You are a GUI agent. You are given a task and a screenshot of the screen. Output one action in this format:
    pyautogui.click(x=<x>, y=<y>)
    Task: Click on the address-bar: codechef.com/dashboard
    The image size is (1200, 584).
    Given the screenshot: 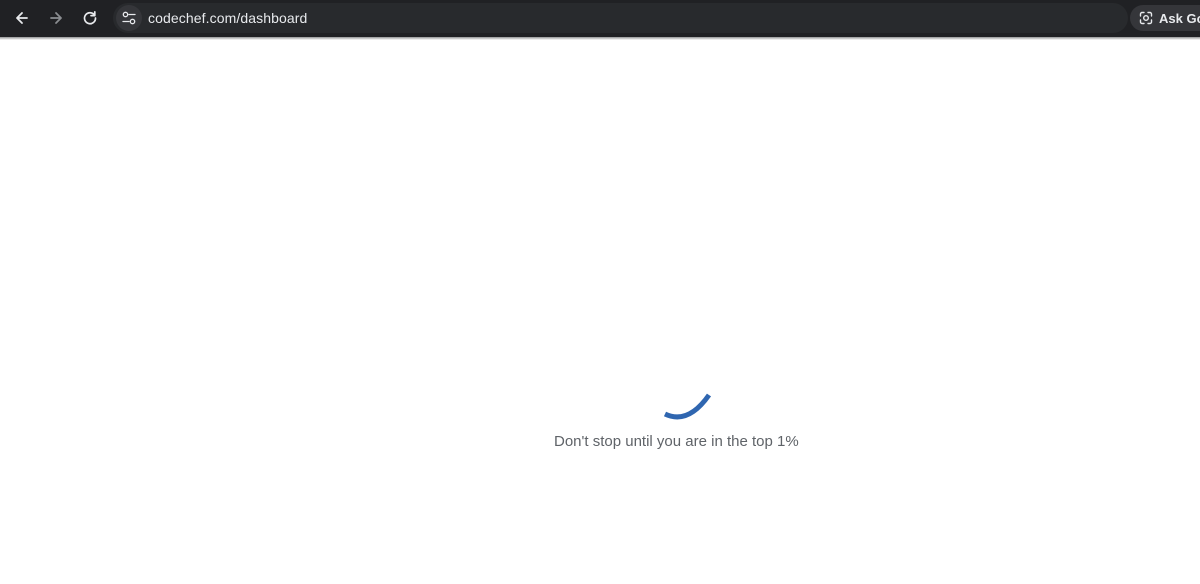 What is the action you would take?
    pyautogui.click(x=620, y=18)
    